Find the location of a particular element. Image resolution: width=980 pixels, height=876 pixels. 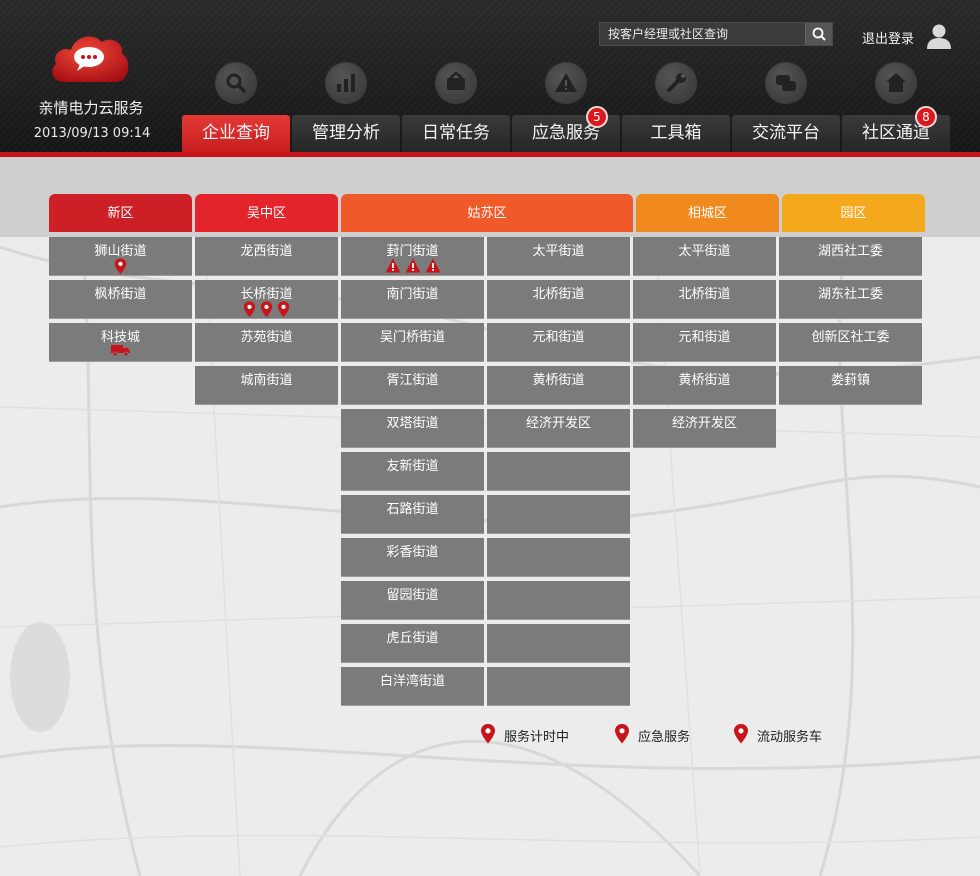

legend-label: 流动服务车 is located at coordinates (790, 737).